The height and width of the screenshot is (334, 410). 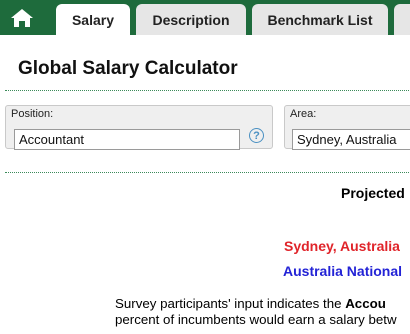 I want to click on area-label: Area:, so click(x=303, y=114).